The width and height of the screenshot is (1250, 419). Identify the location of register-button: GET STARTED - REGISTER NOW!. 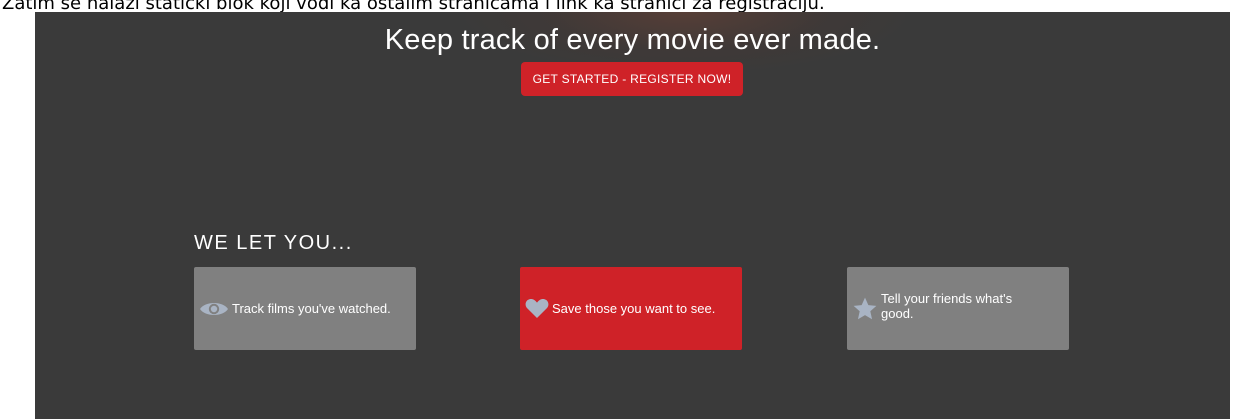
(632, 79).